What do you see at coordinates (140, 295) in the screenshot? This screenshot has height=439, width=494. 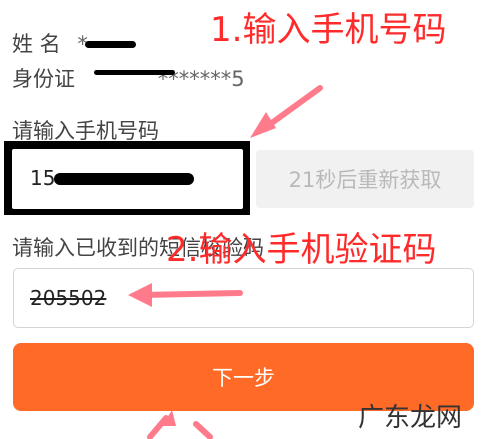 I see `arrowhead-sms` at bounding box center [140, 295].